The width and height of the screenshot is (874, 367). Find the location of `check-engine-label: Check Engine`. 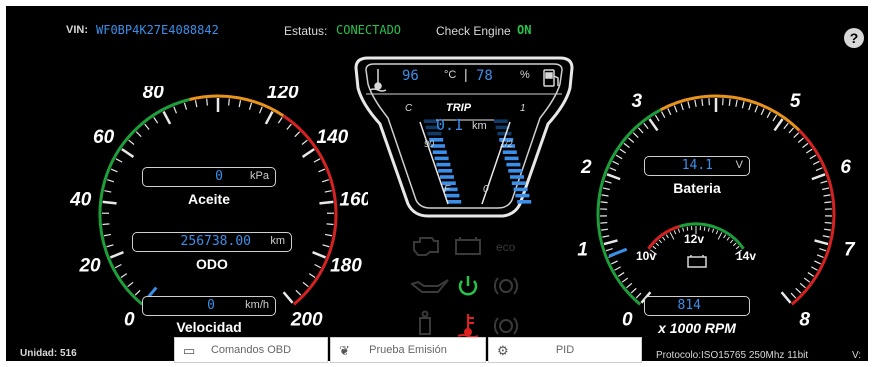

check-engine-label: Check Engine is located at coordinates (473, 31).